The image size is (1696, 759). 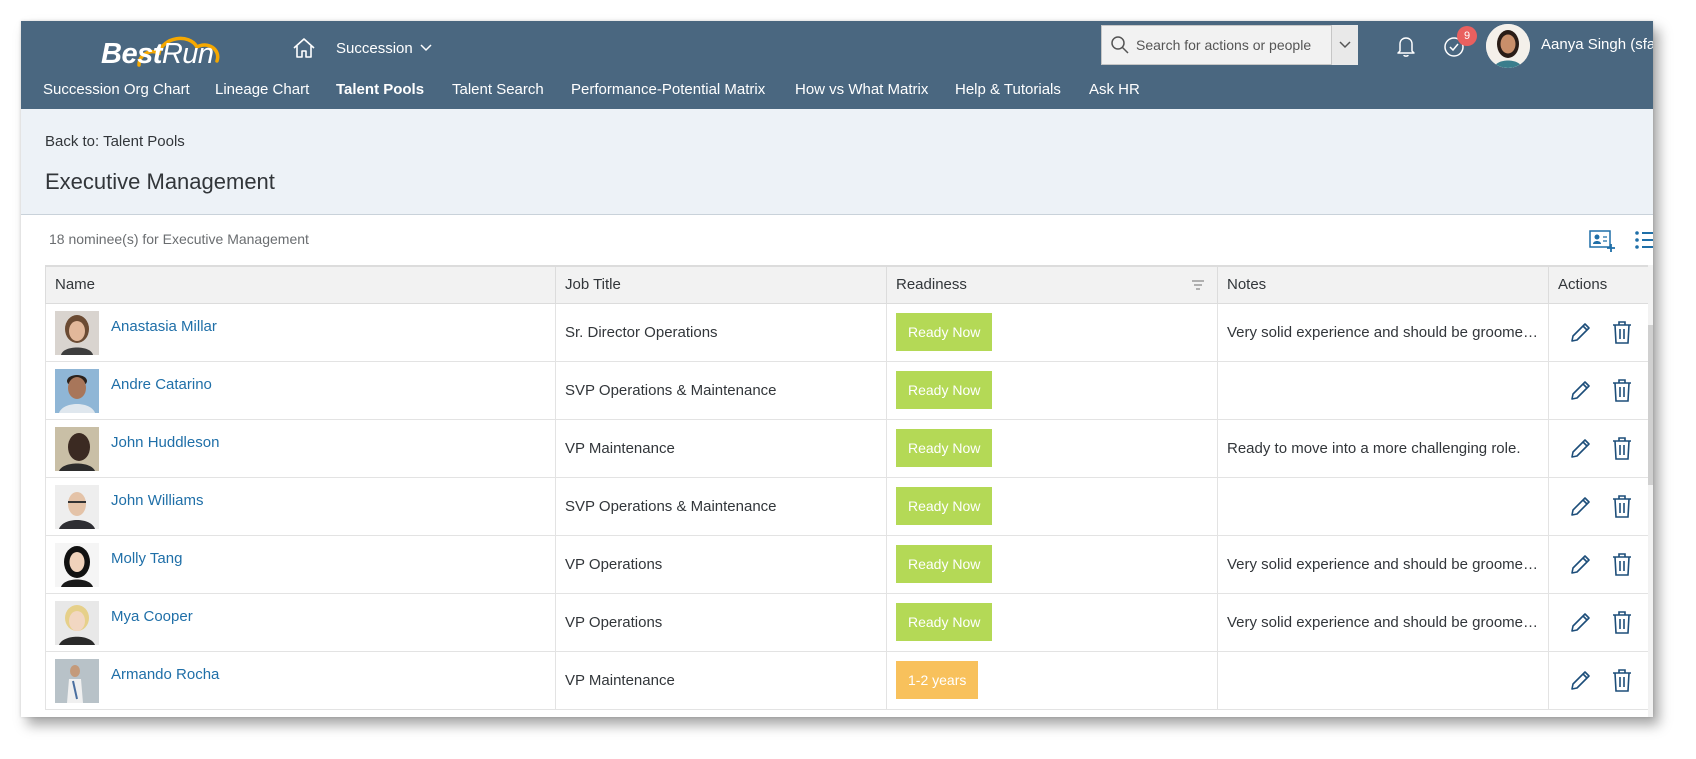 I want to click on nav-talent-search: Talent Search, so click(x=498, y=89).